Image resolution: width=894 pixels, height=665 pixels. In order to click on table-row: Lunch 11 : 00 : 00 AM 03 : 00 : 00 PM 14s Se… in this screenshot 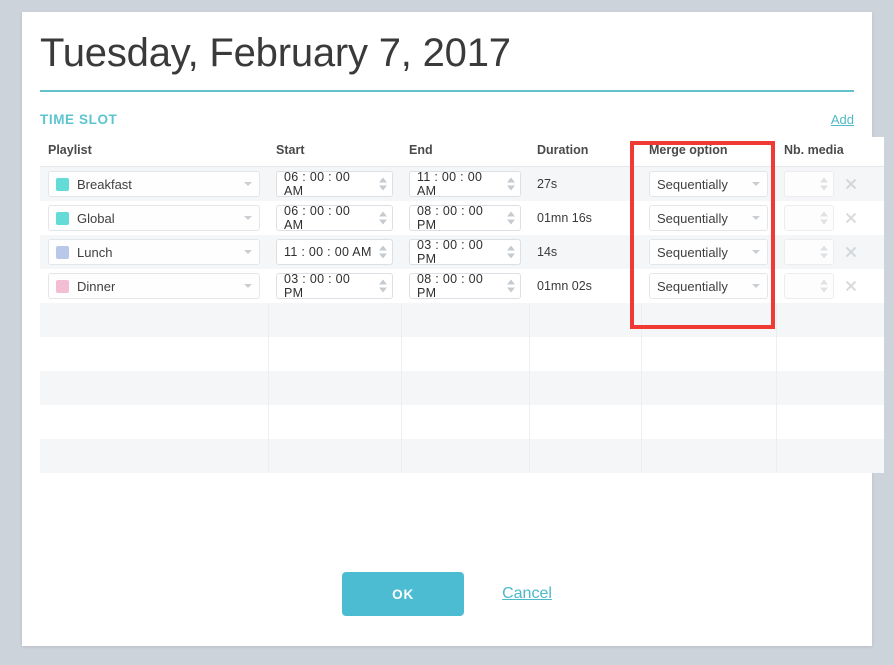, I will do `click(462, 252)`.